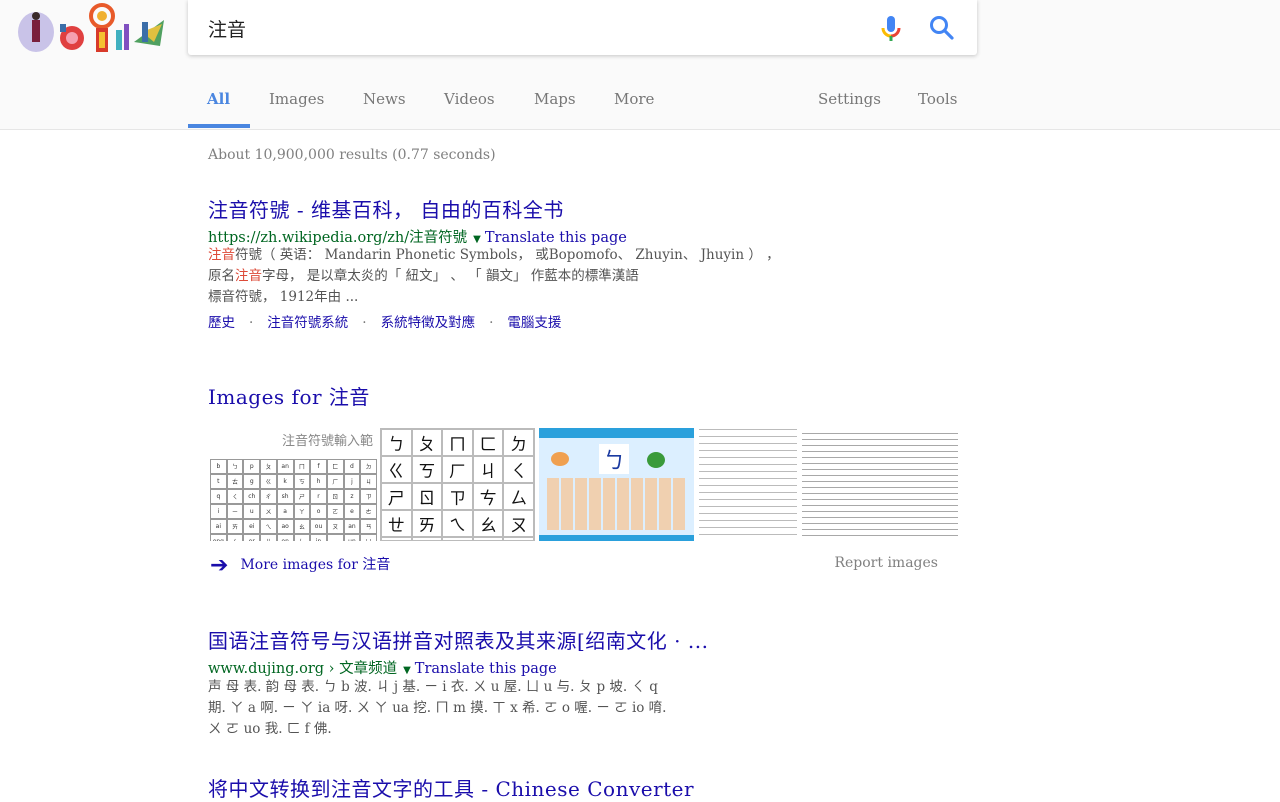 The height and width of the screenshot is (802, 1280). I want to click on more-images-label: More images for, so click(299, 565).